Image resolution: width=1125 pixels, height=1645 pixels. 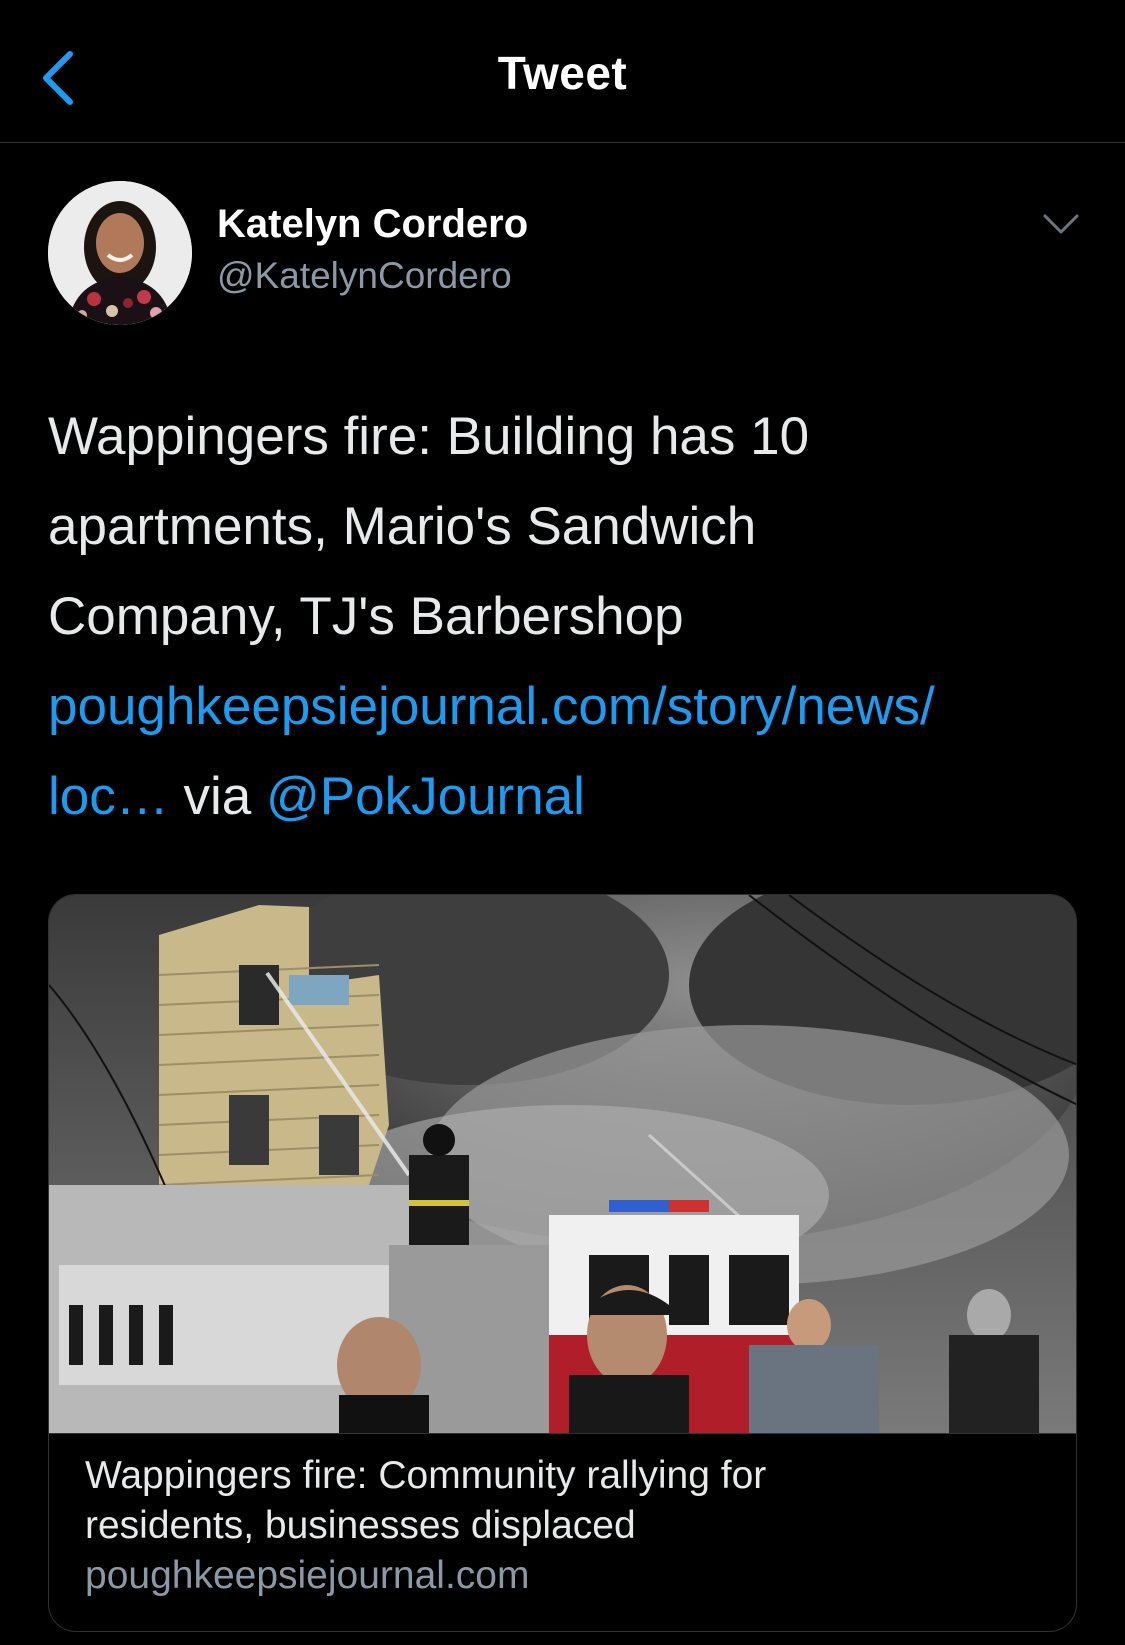 I want to click on avatar, so click(x=120, y=253).